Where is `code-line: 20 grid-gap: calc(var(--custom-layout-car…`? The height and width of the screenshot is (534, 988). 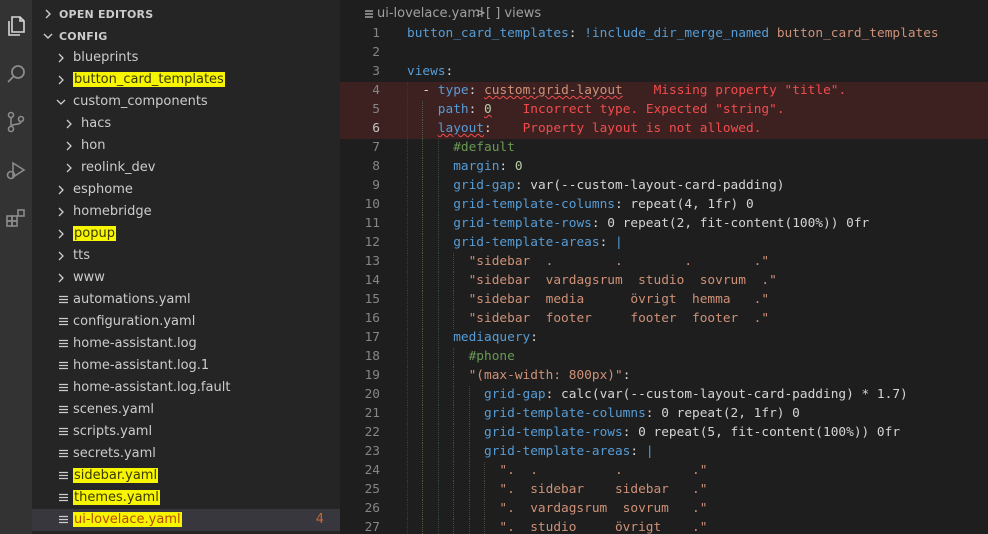 code-line: 20 grid-gap: calc(var(--custom-layout-car… is located at coordinates (664, 395).